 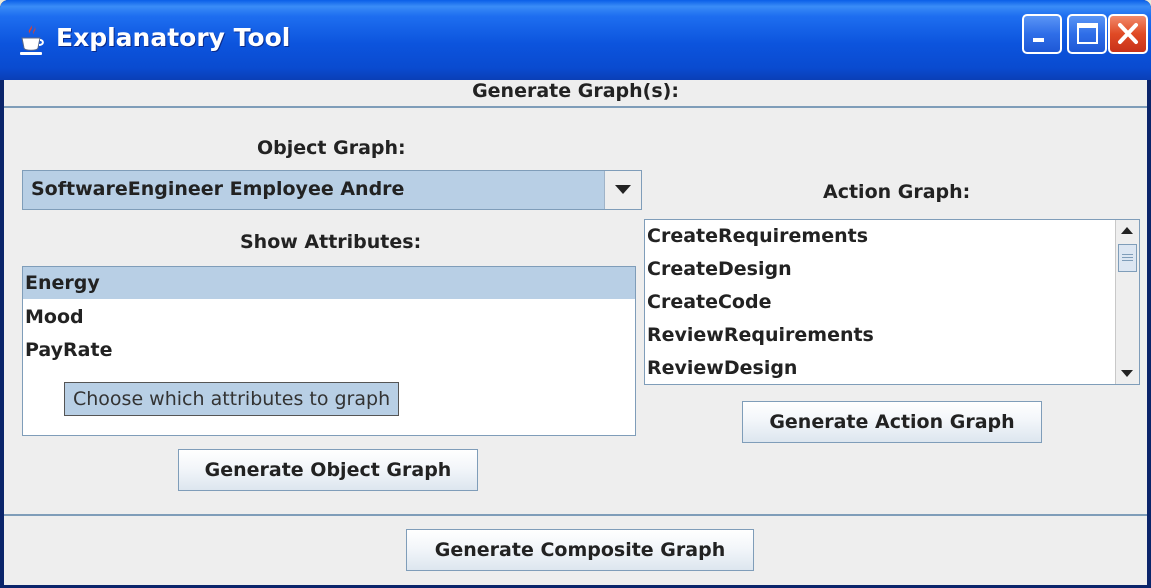 I want to click on attribute-item-mood: Mood, so click(x=329, y=317).